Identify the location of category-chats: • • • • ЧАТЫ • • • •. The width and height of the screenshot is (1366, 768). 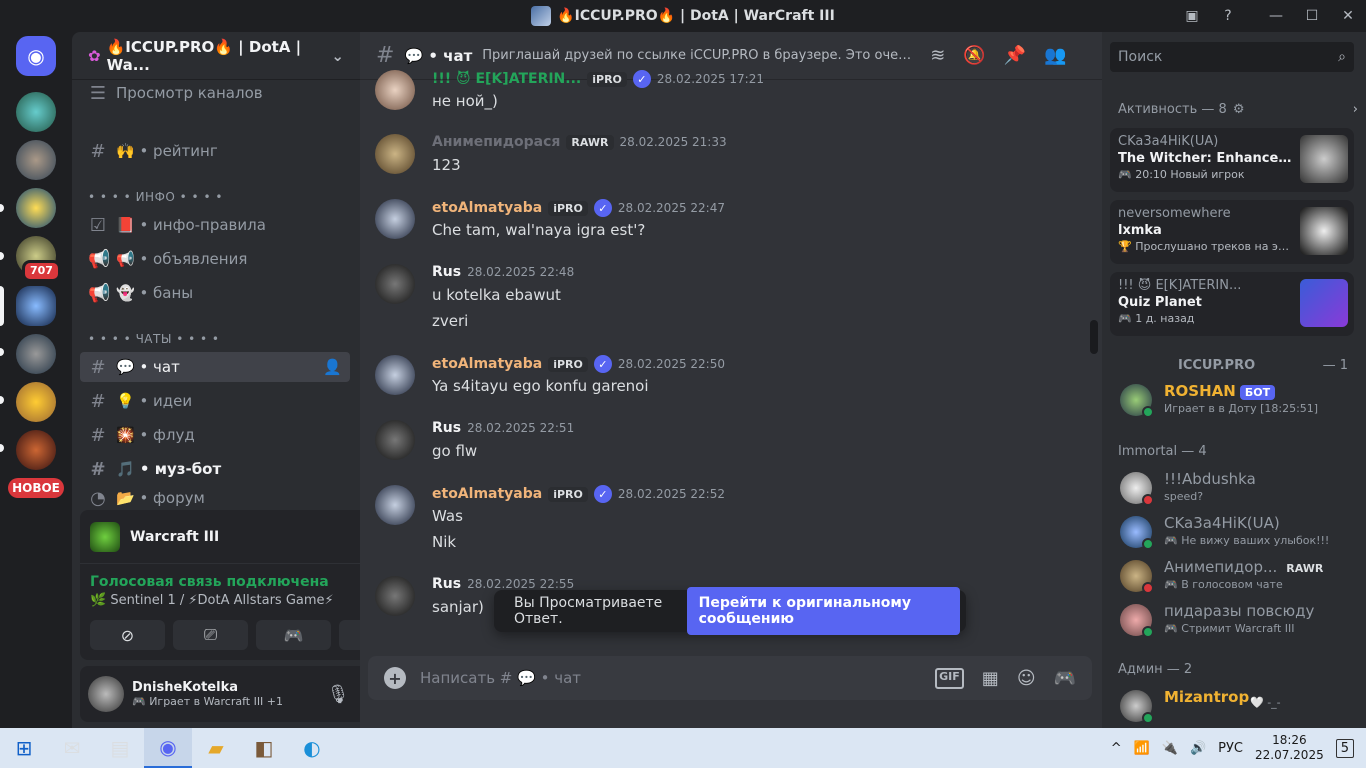
(154, 339).